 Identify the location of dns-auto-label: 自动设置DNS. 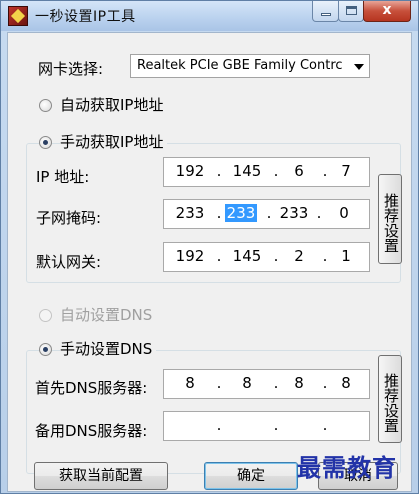
(106, 314).